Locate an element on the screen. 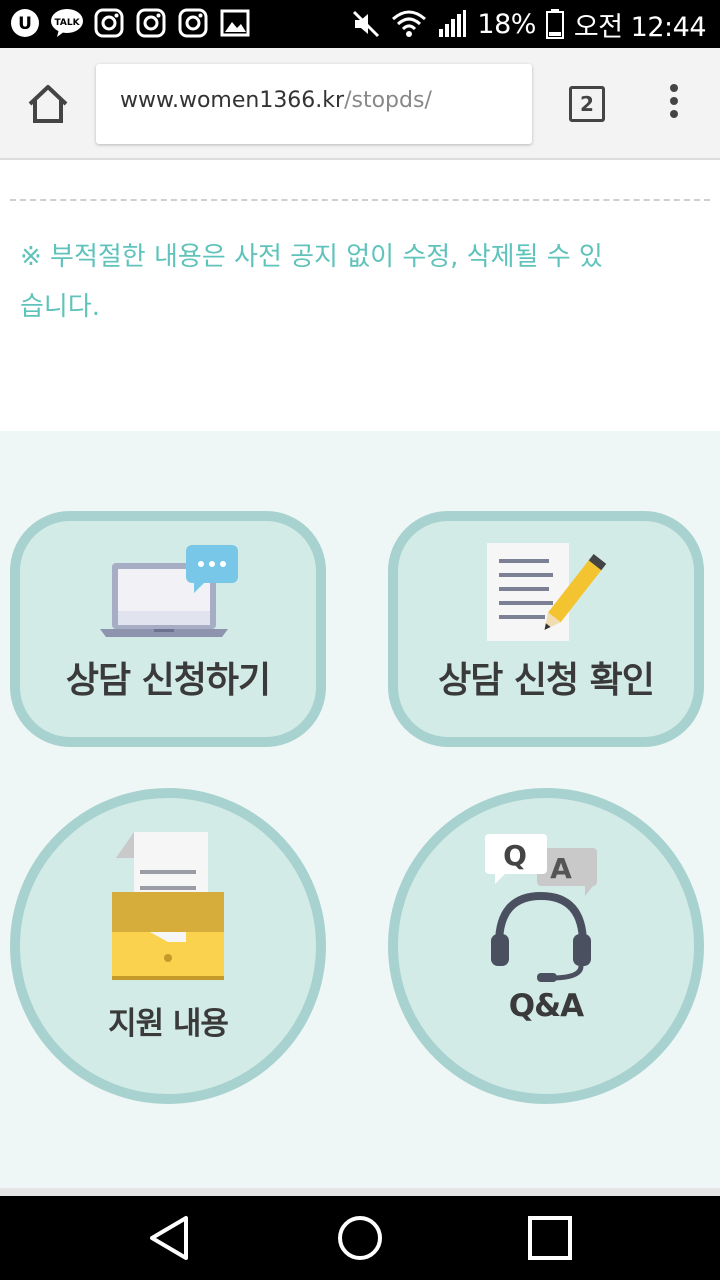  url-host: www.women1366.kr is located at coordinates (232, 100).